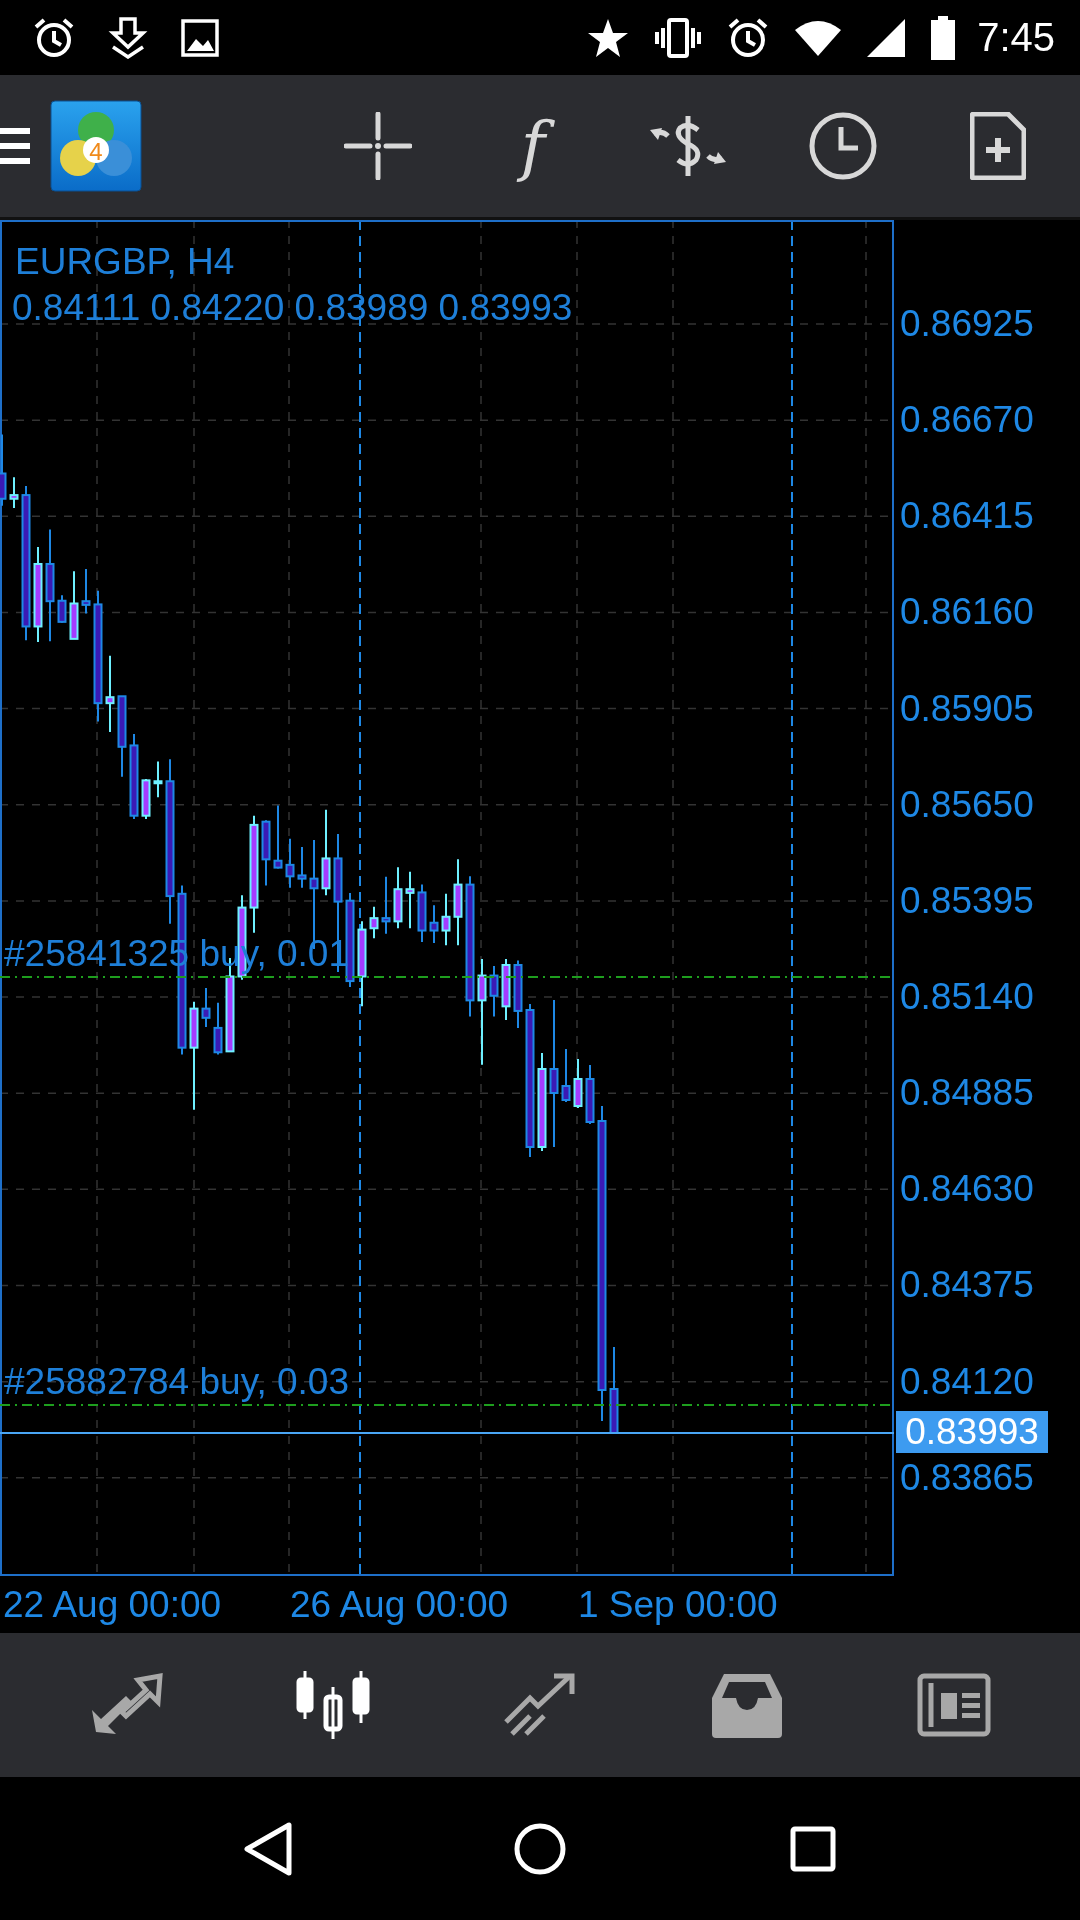  I want to click on price-label: 0.86415, so click(967, 516).